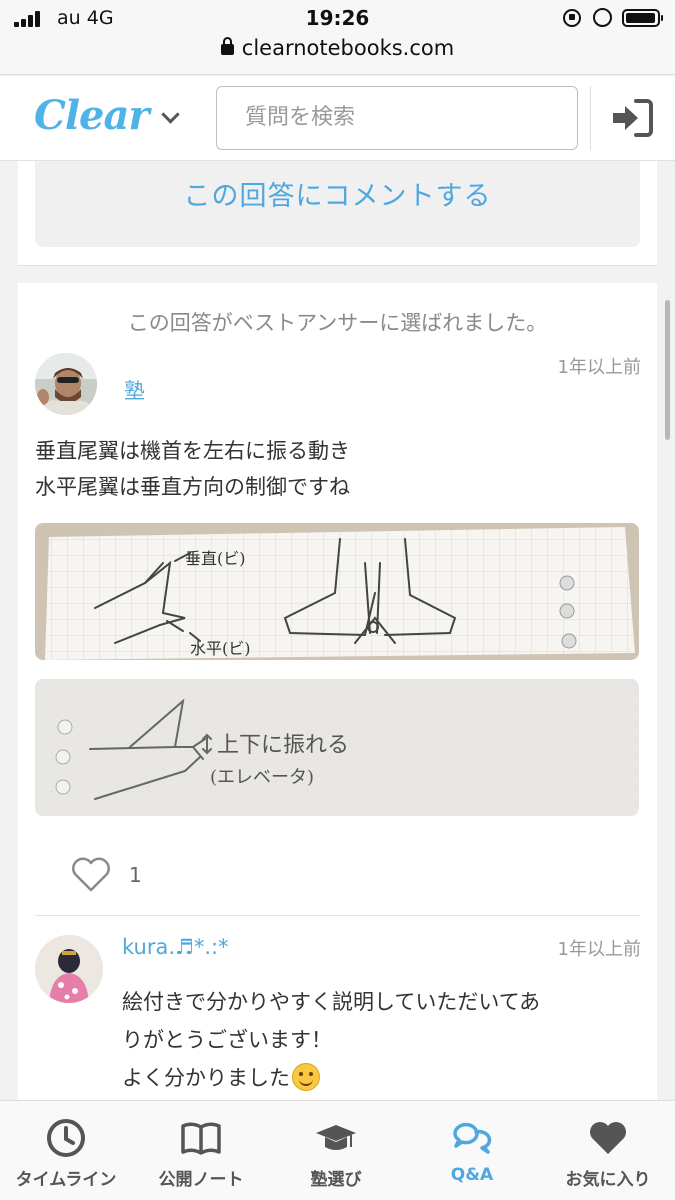 The width and height of the screenshot is (675, 1200). I want to click on answer-line: 水平尾翼は垂直方向の制御ですね, so click(192, 487).